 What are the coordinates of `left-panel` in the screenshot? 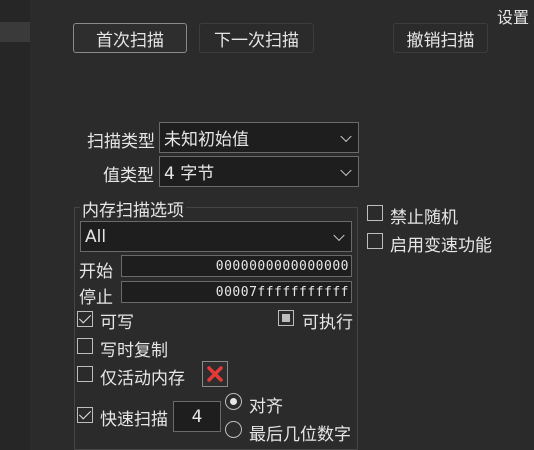 It's located at (15, 225).